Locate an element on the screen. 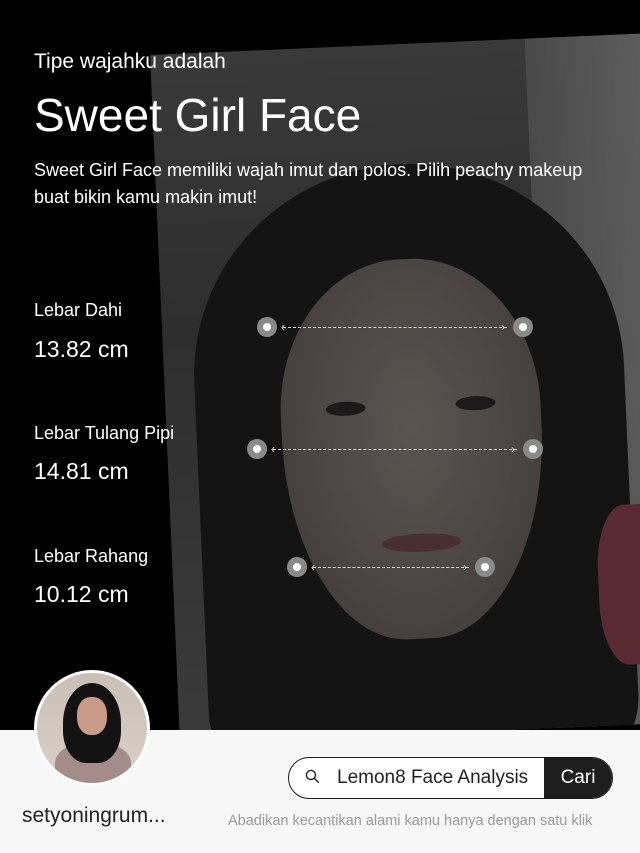  search-icon is located at coordinates (312, 776).